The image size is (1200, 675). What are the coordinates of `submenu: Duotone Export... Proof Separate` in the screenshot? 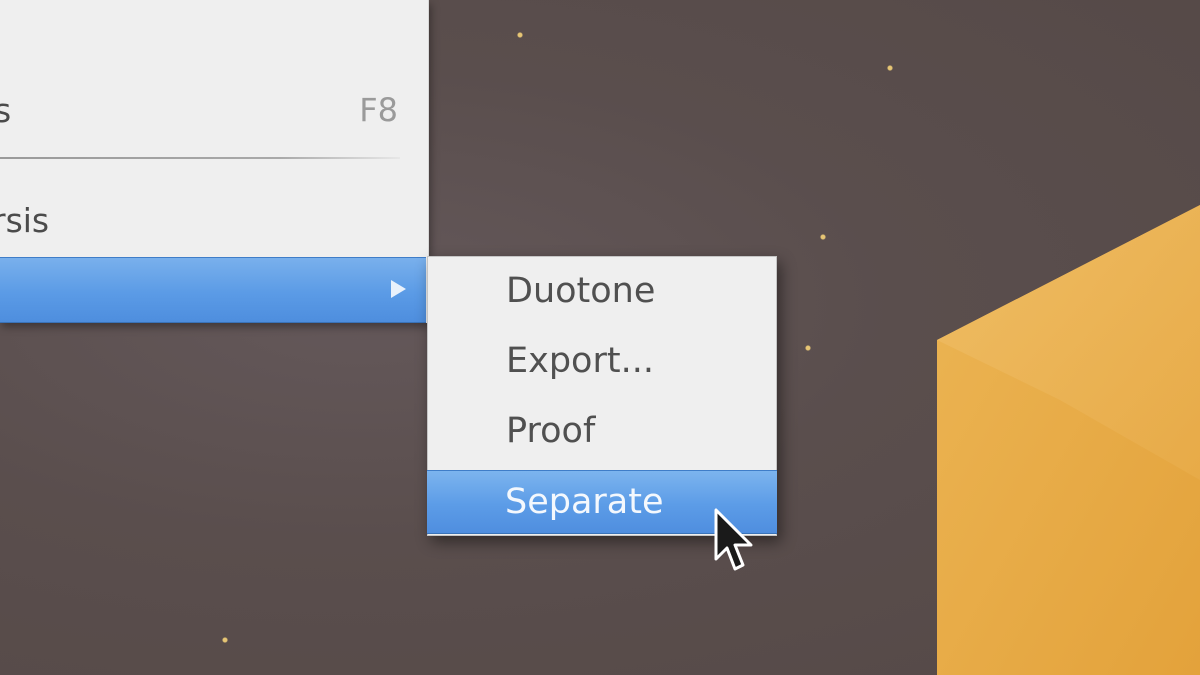 It's located at (602, 396).